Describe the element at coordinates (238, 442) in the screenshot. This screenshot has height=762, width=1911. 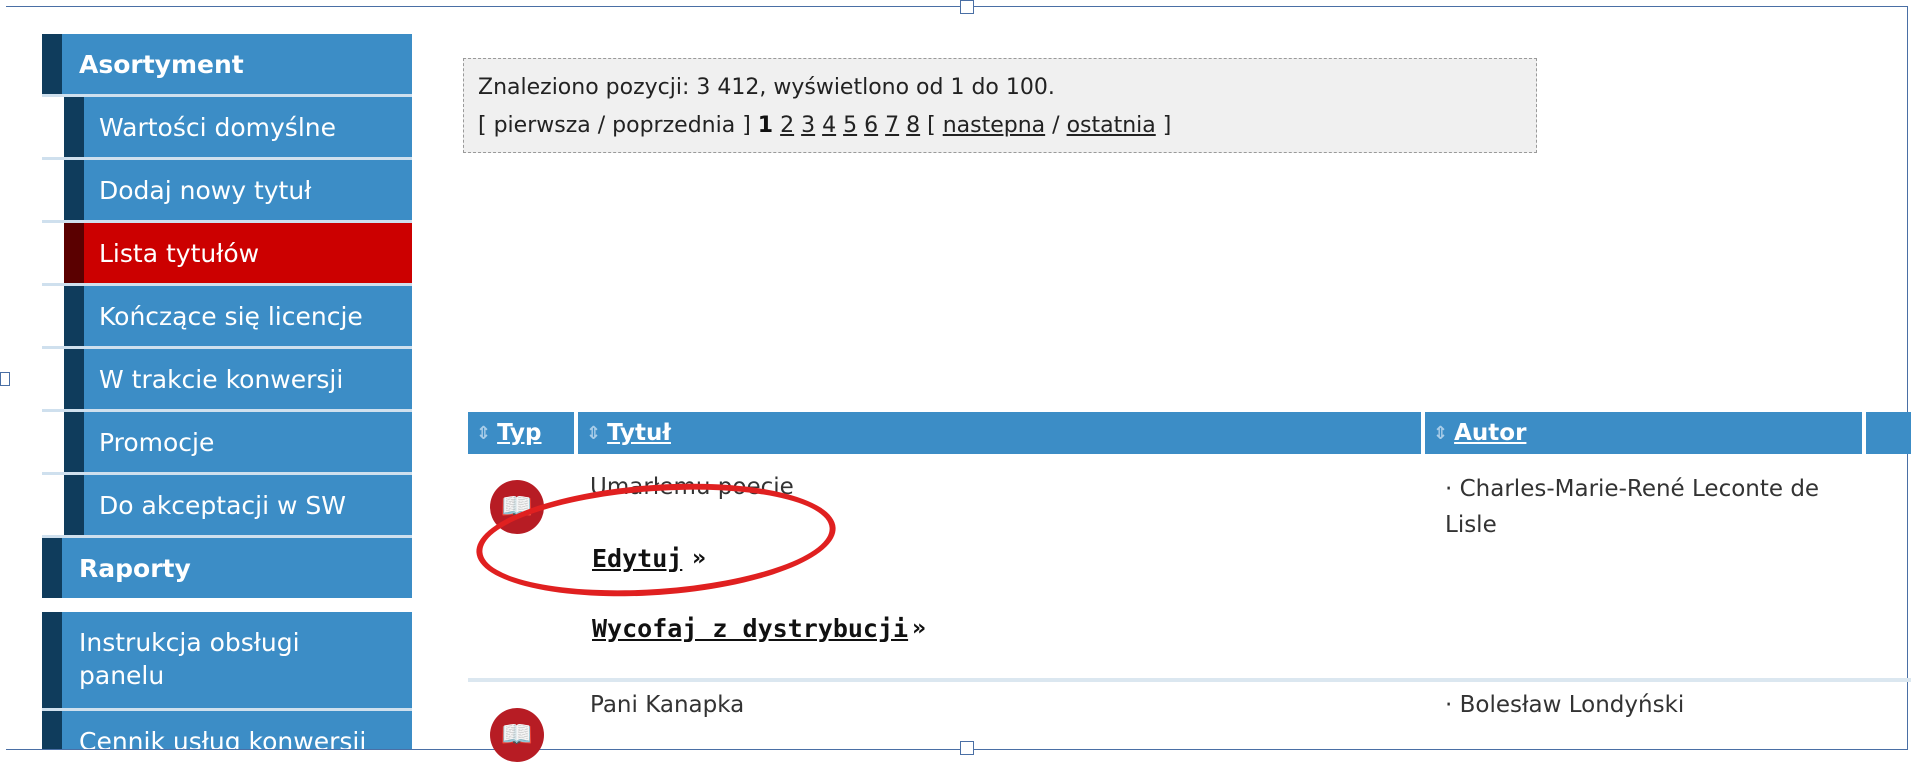
I see `sidebar-item-promotions: Promocje` at that location.